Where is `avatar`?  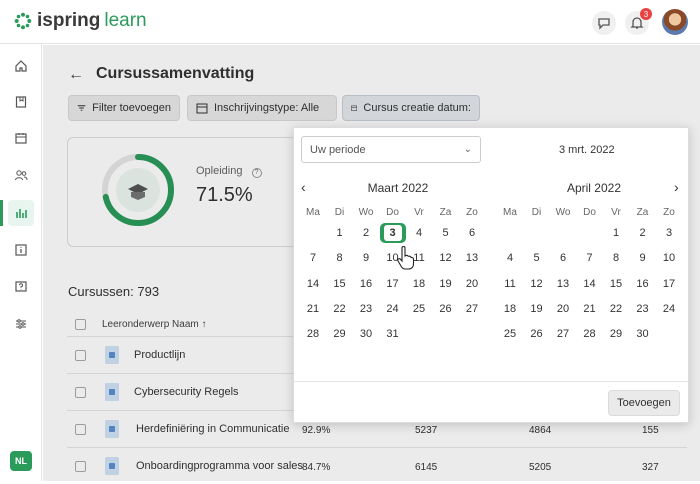
avatar is located at coordinates (675, 22).